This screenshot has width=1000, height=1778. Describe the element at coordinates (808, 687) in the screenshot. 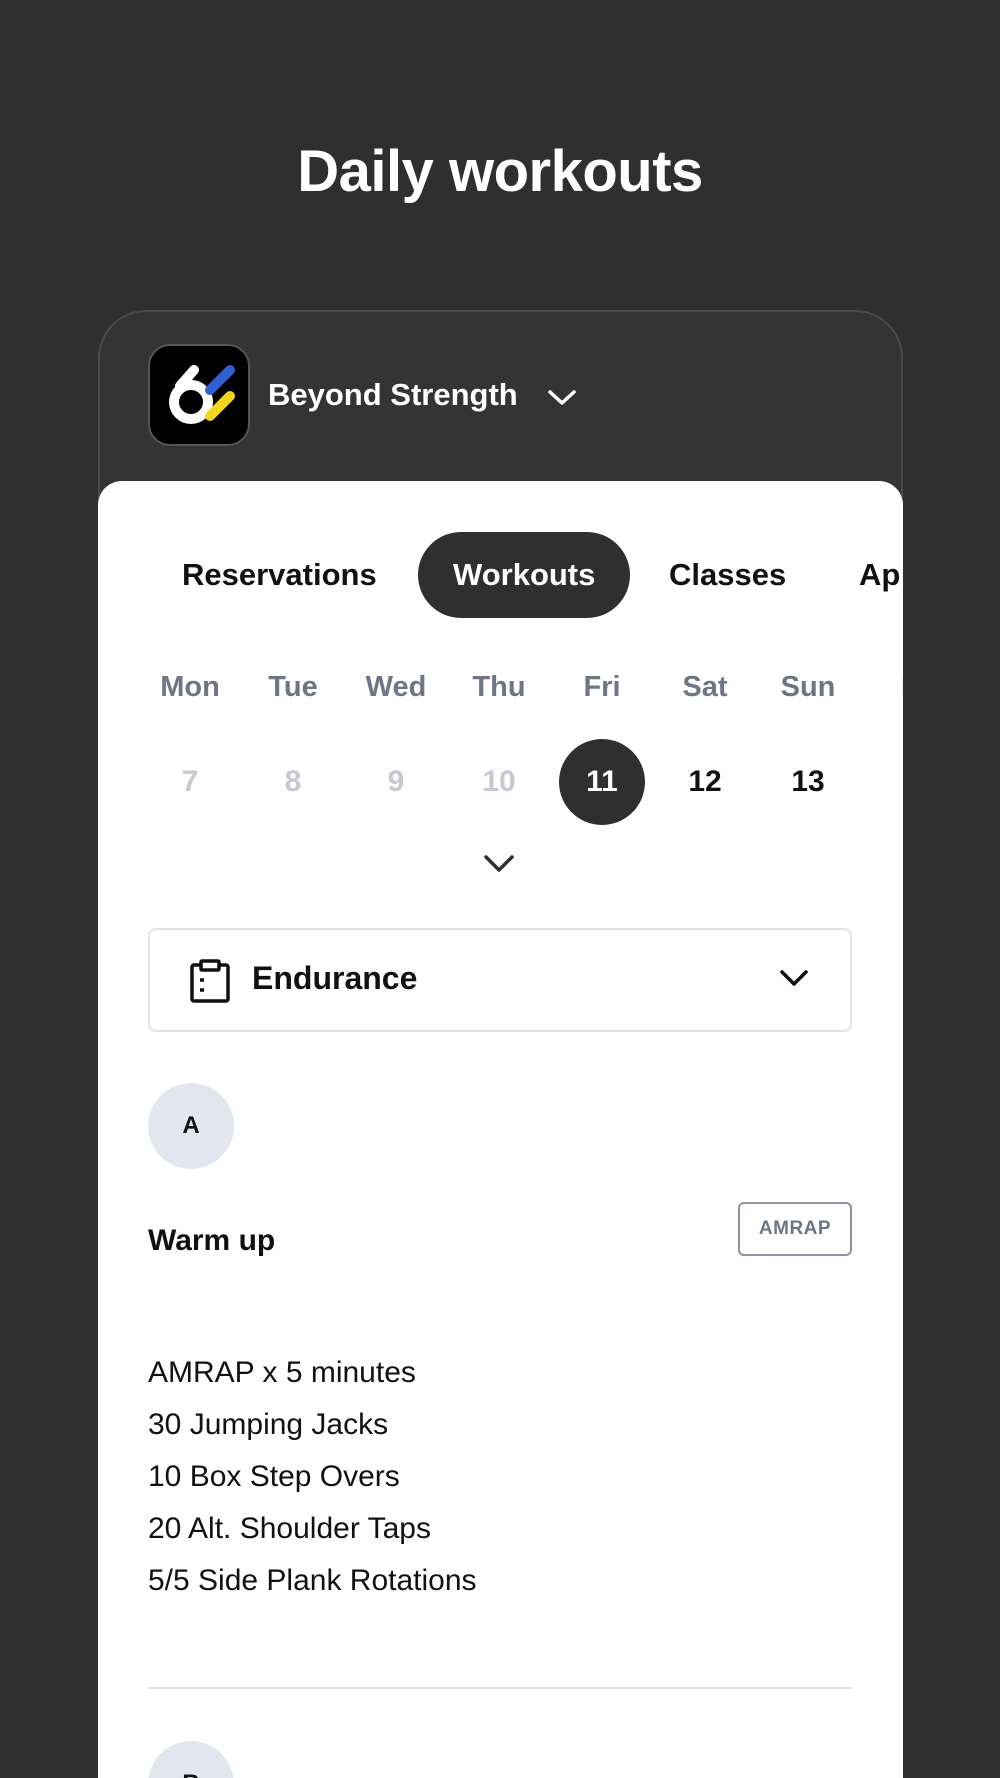

I see `weekday-label: Sun` at that location.